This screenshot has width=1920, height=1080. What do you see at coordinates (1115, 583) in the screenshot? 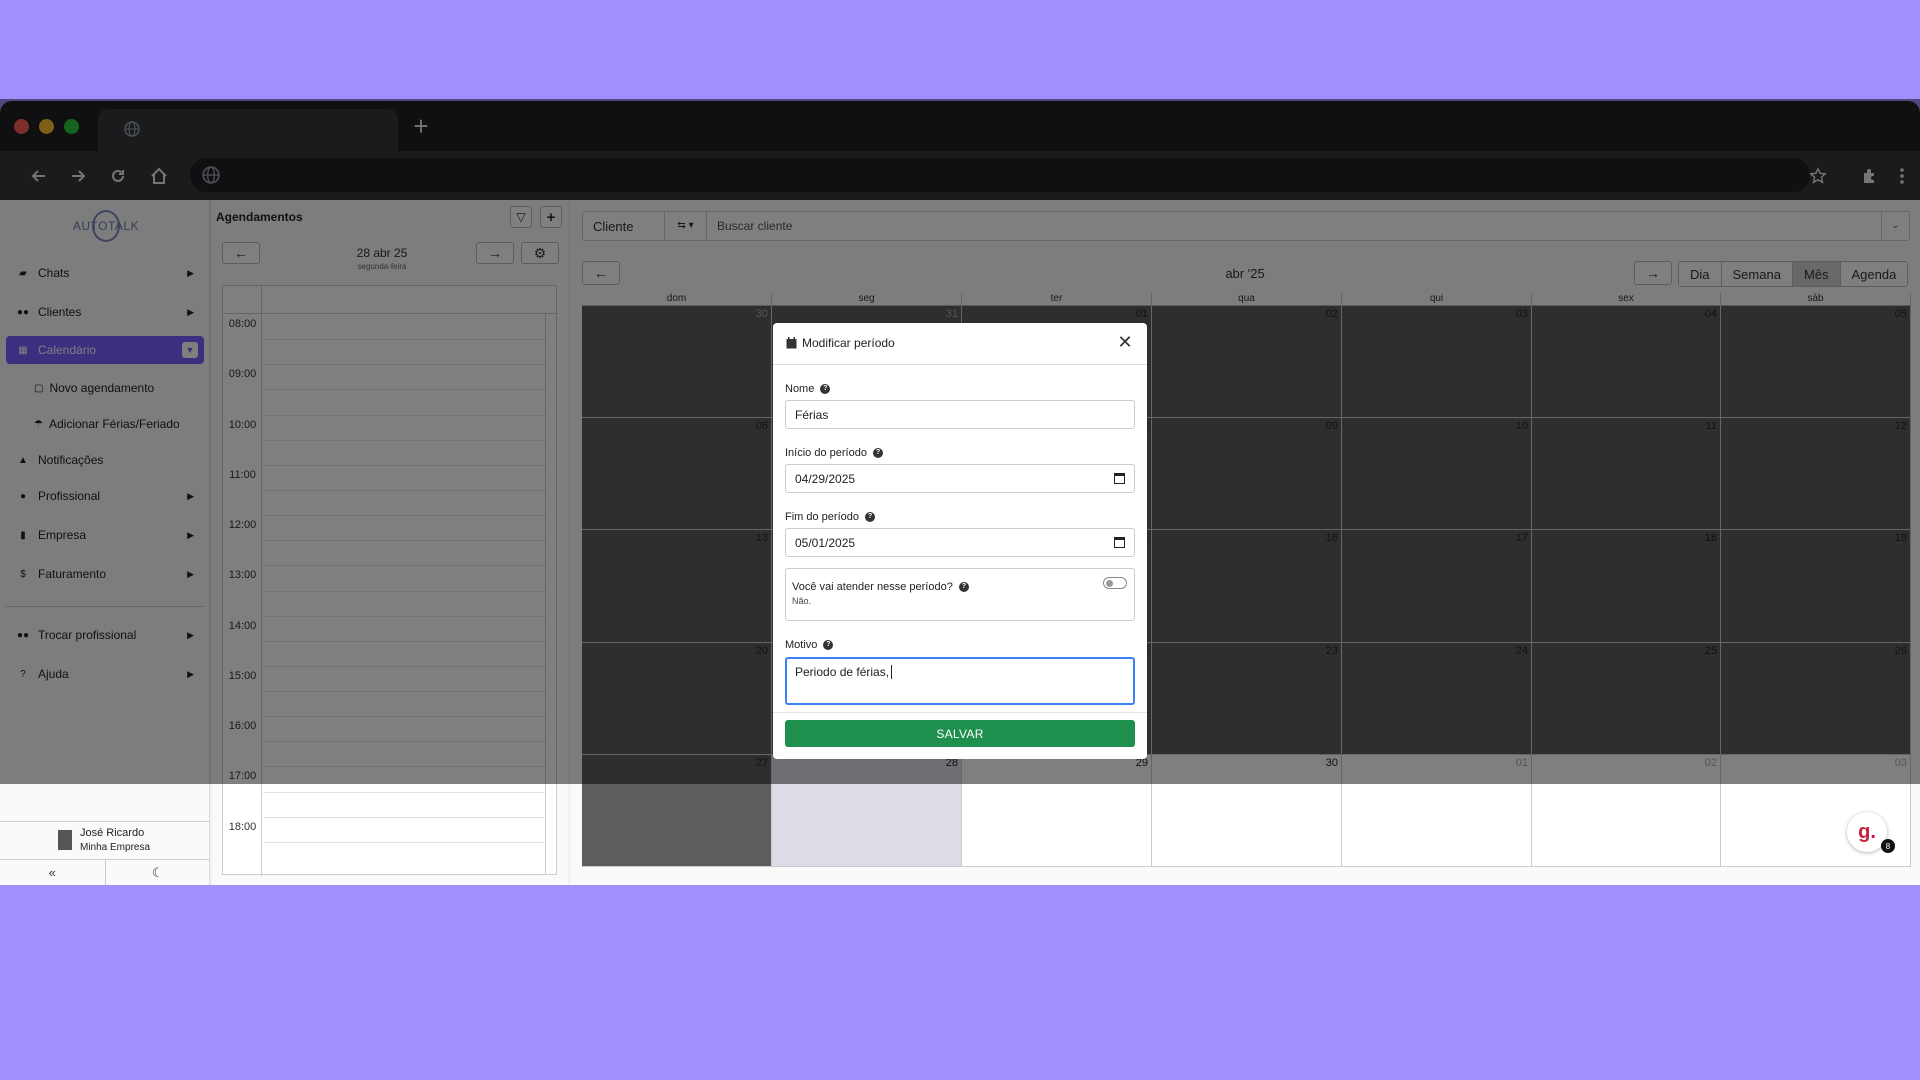
I see `attend-period-toggle` at bounding box center [1115, 583].